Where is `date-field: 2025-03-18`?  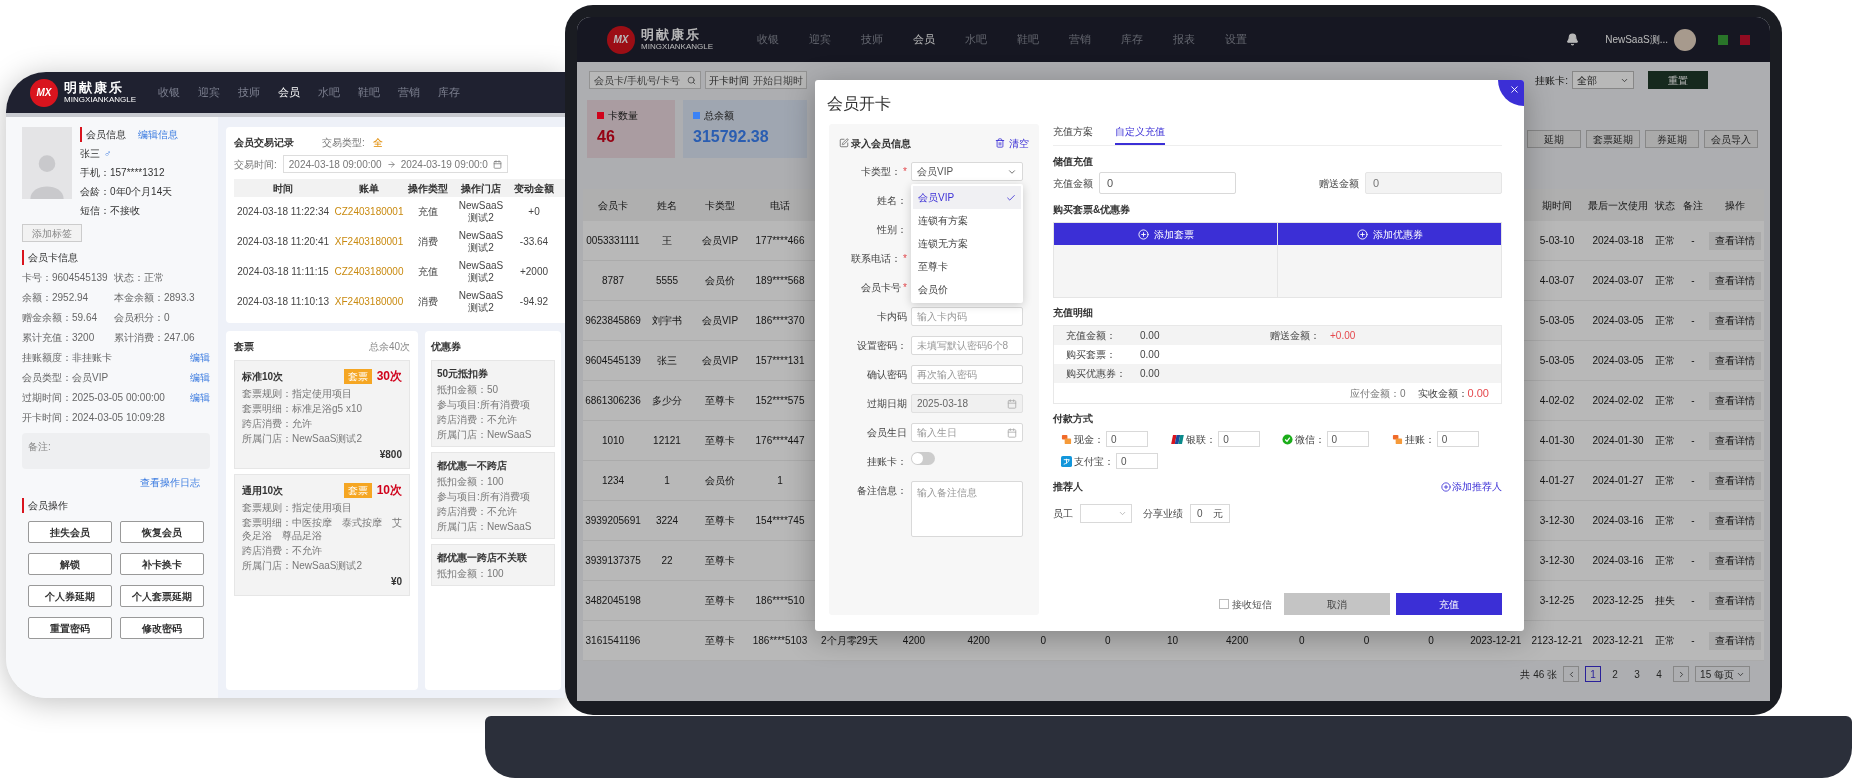
date-field: 2025-03-18 is located at coordinates (967, 403).